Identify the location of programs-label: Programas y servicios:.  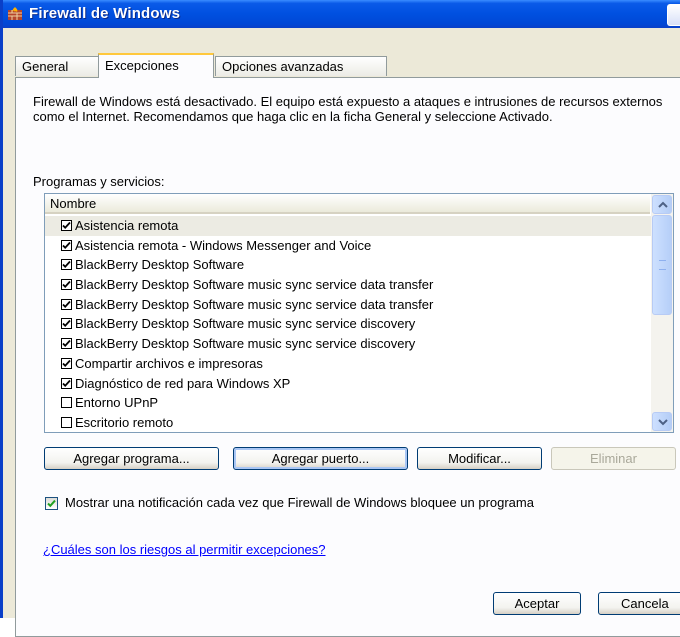
(99, 181).